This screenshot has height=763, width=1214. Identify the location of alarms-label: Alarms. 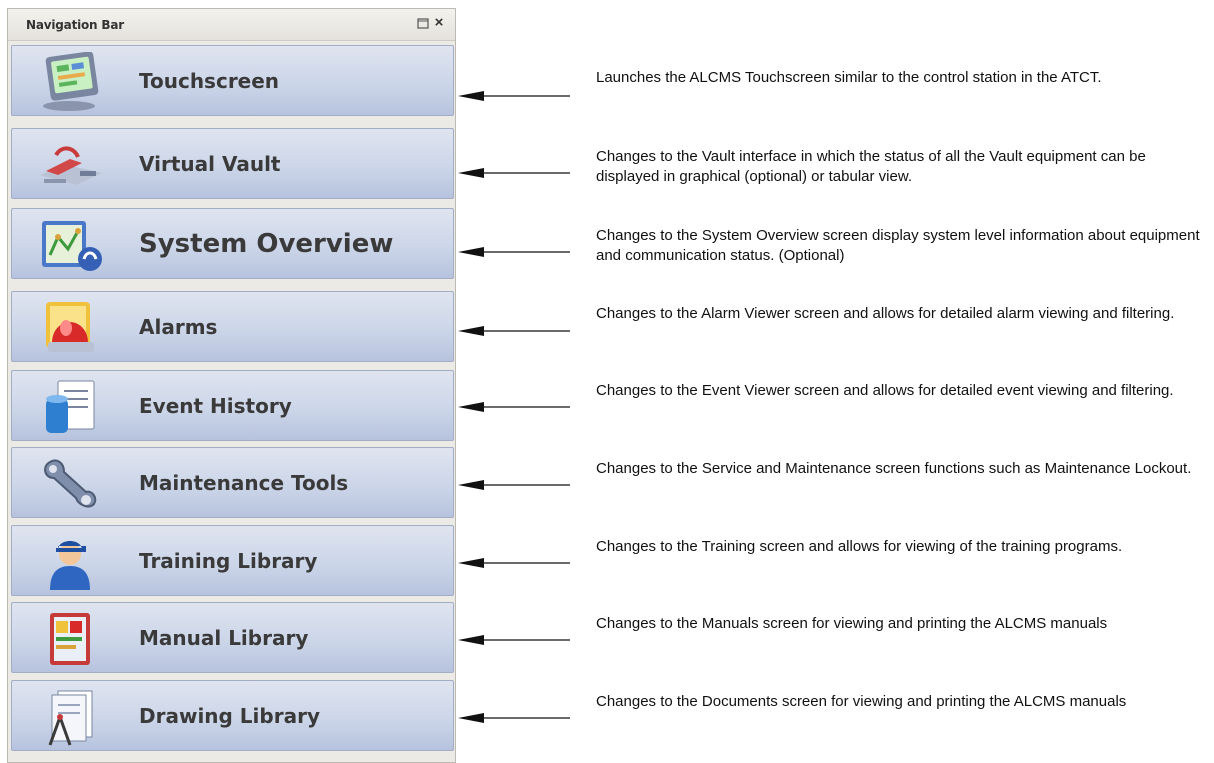
(178, 326).